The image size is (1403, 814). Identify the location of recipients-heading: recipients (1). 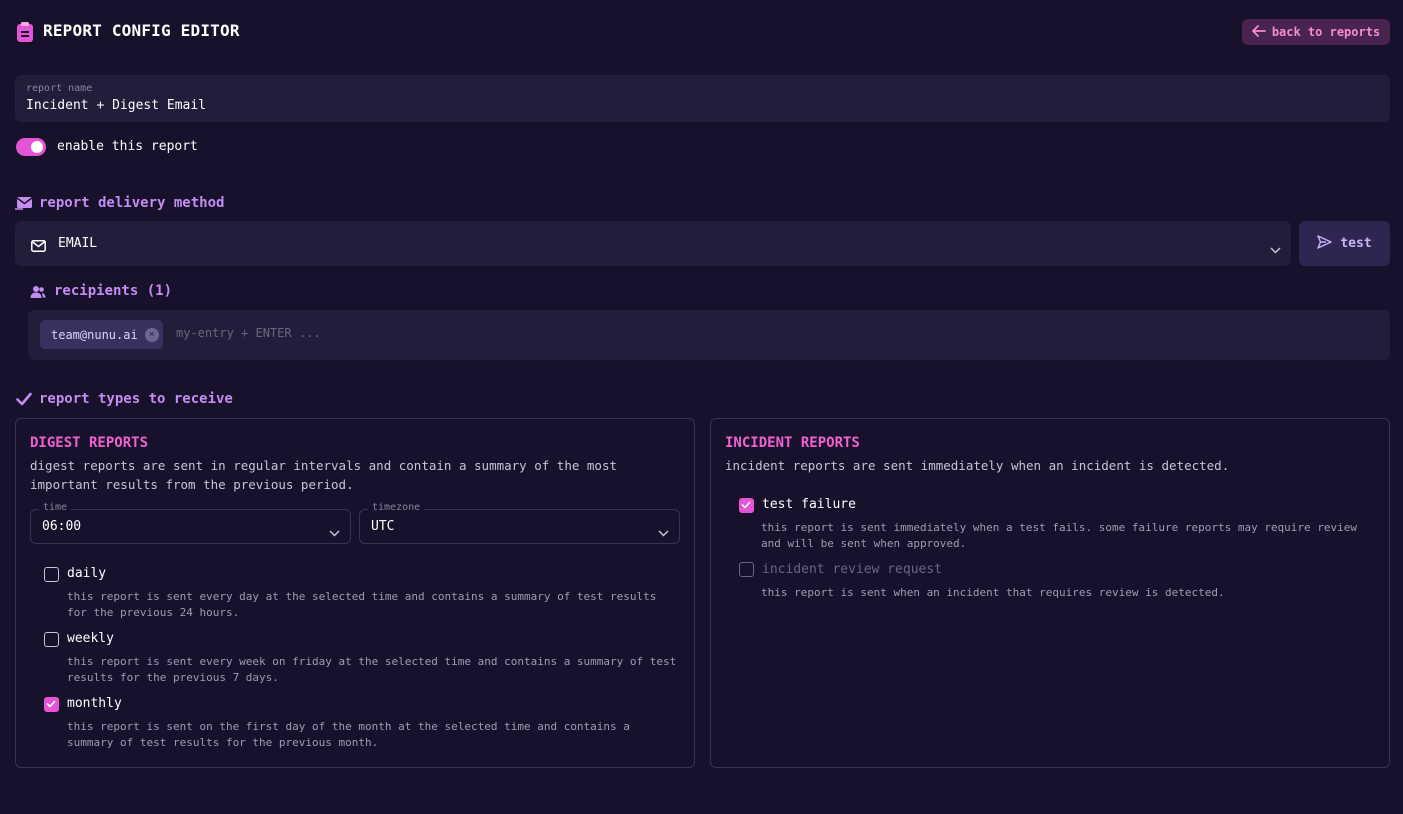
(113, 291).